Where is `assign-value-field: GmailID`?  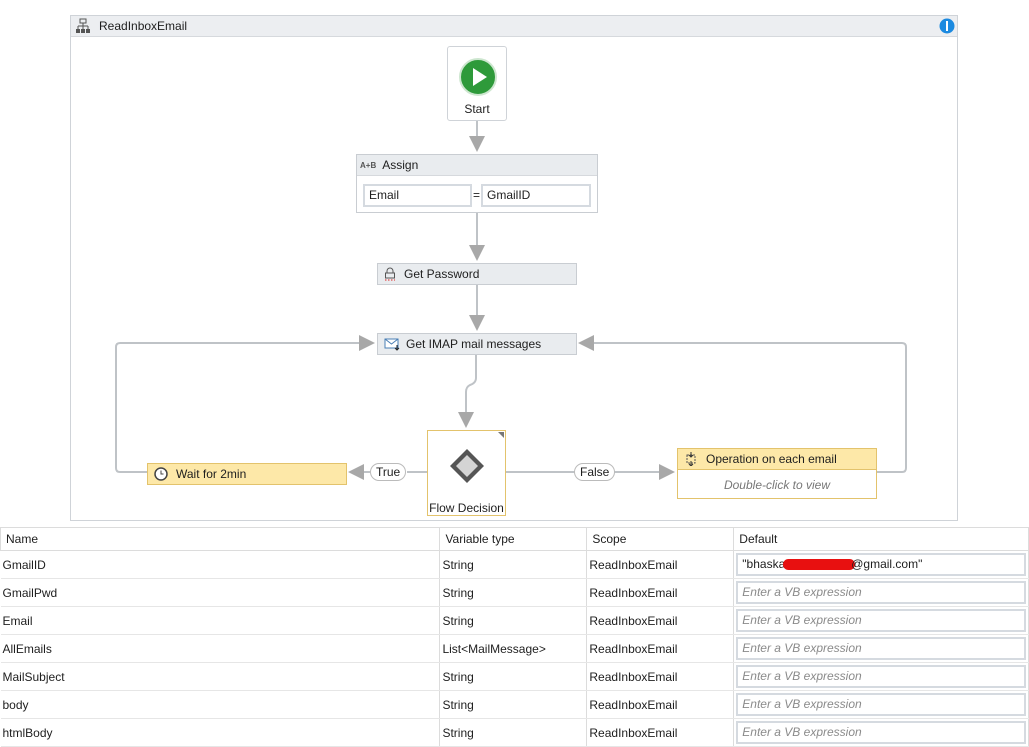 assign-value-field: GmailID is located at coordinates (536, 195).